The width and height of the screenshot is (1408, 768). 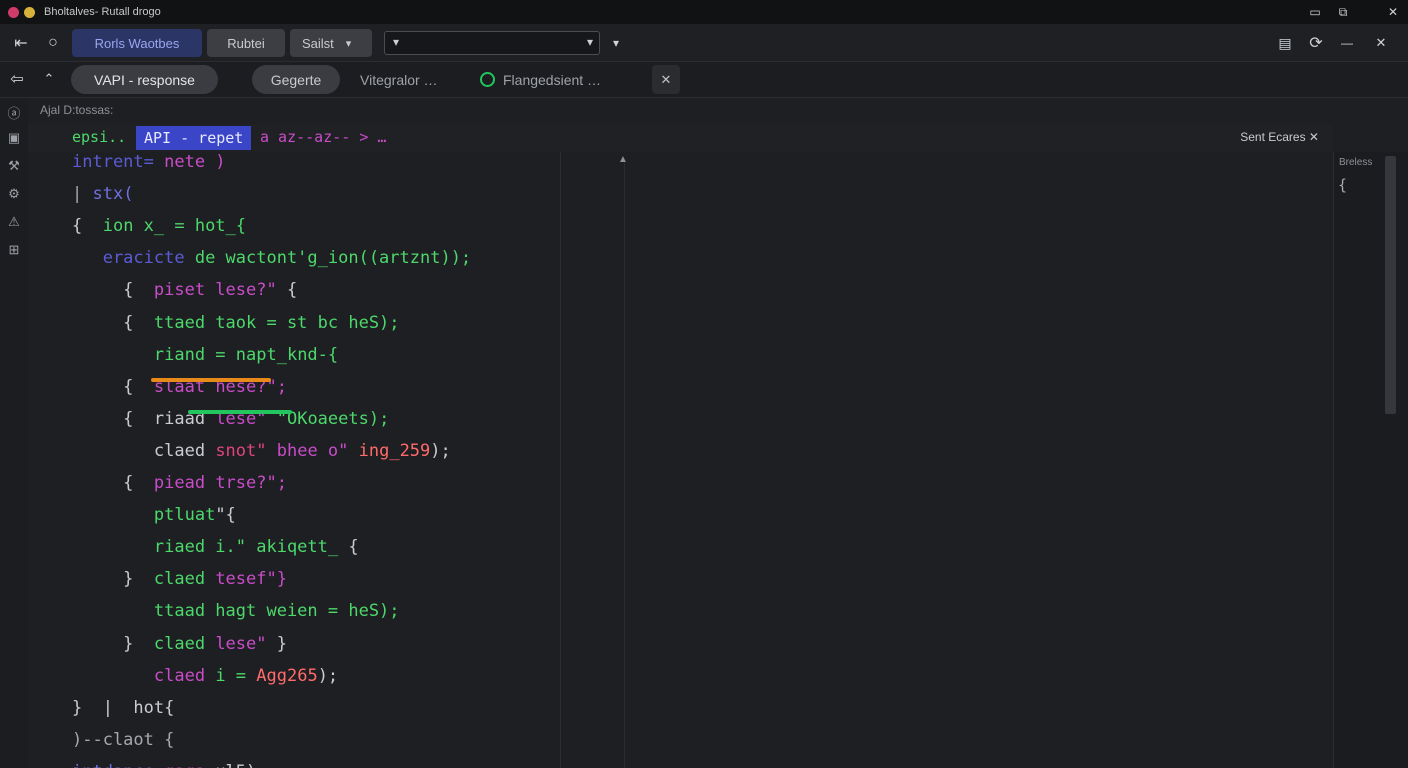 What do you see at coordinates (14, 166) in the screenshot?
I see `tools-icon: ⚒` at bounding box center [14, 166].